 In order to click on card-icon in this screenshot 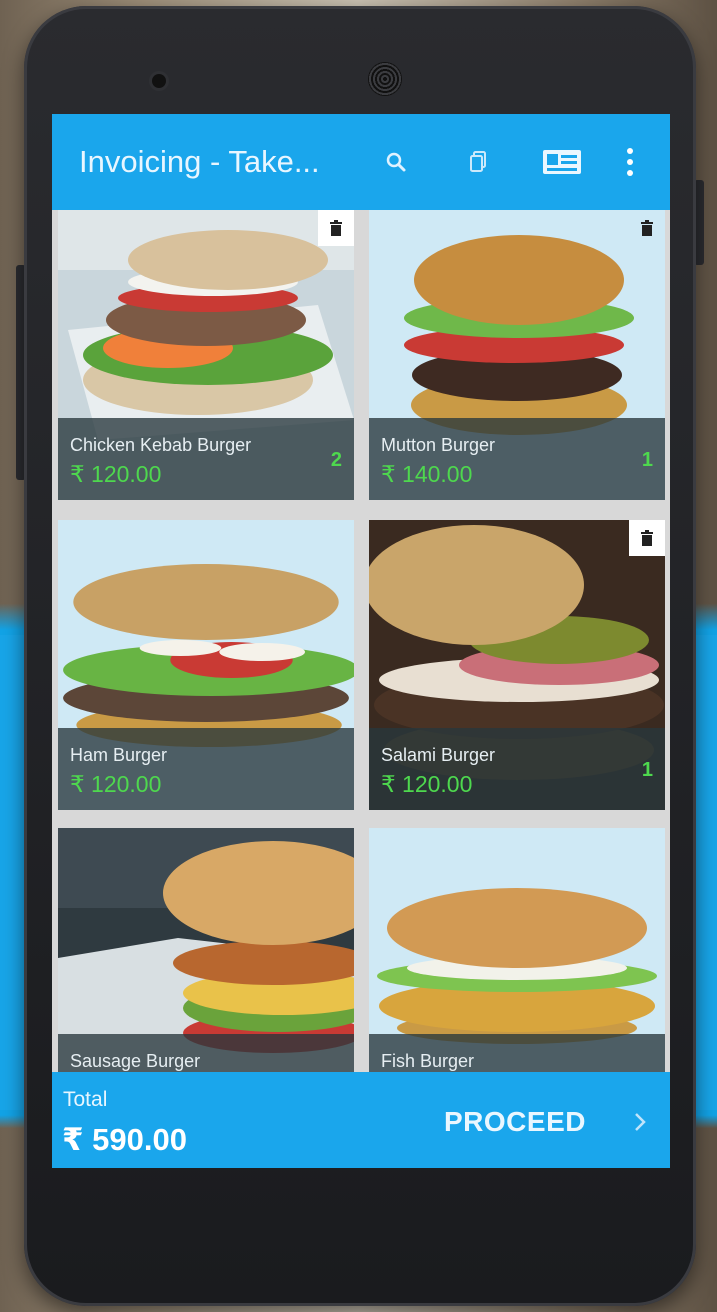, I will do `click(562, 162)`.